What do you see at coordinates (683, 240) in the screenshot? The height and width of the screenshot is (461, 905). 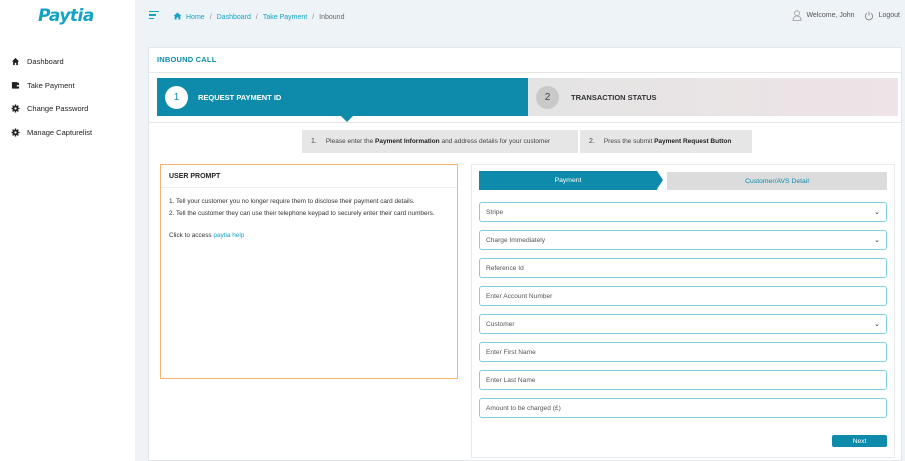 I see `charge-type-select: Charge Immediately ⌄` at bounding box center [683, 240].